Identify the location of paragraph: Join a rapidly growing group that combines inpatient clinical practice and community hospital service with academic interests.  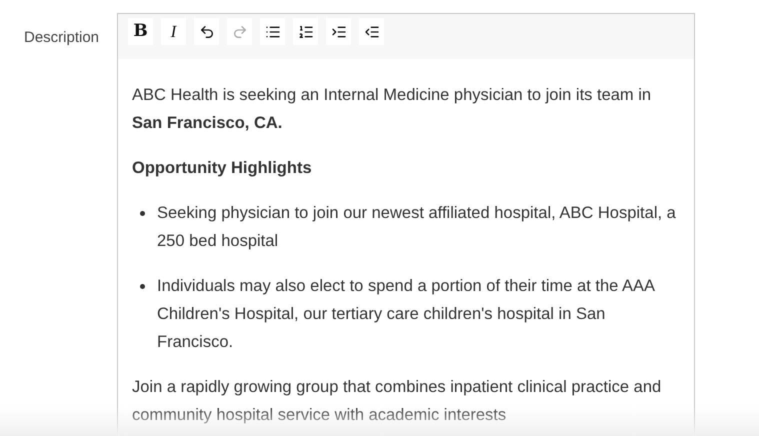
(397, 401).